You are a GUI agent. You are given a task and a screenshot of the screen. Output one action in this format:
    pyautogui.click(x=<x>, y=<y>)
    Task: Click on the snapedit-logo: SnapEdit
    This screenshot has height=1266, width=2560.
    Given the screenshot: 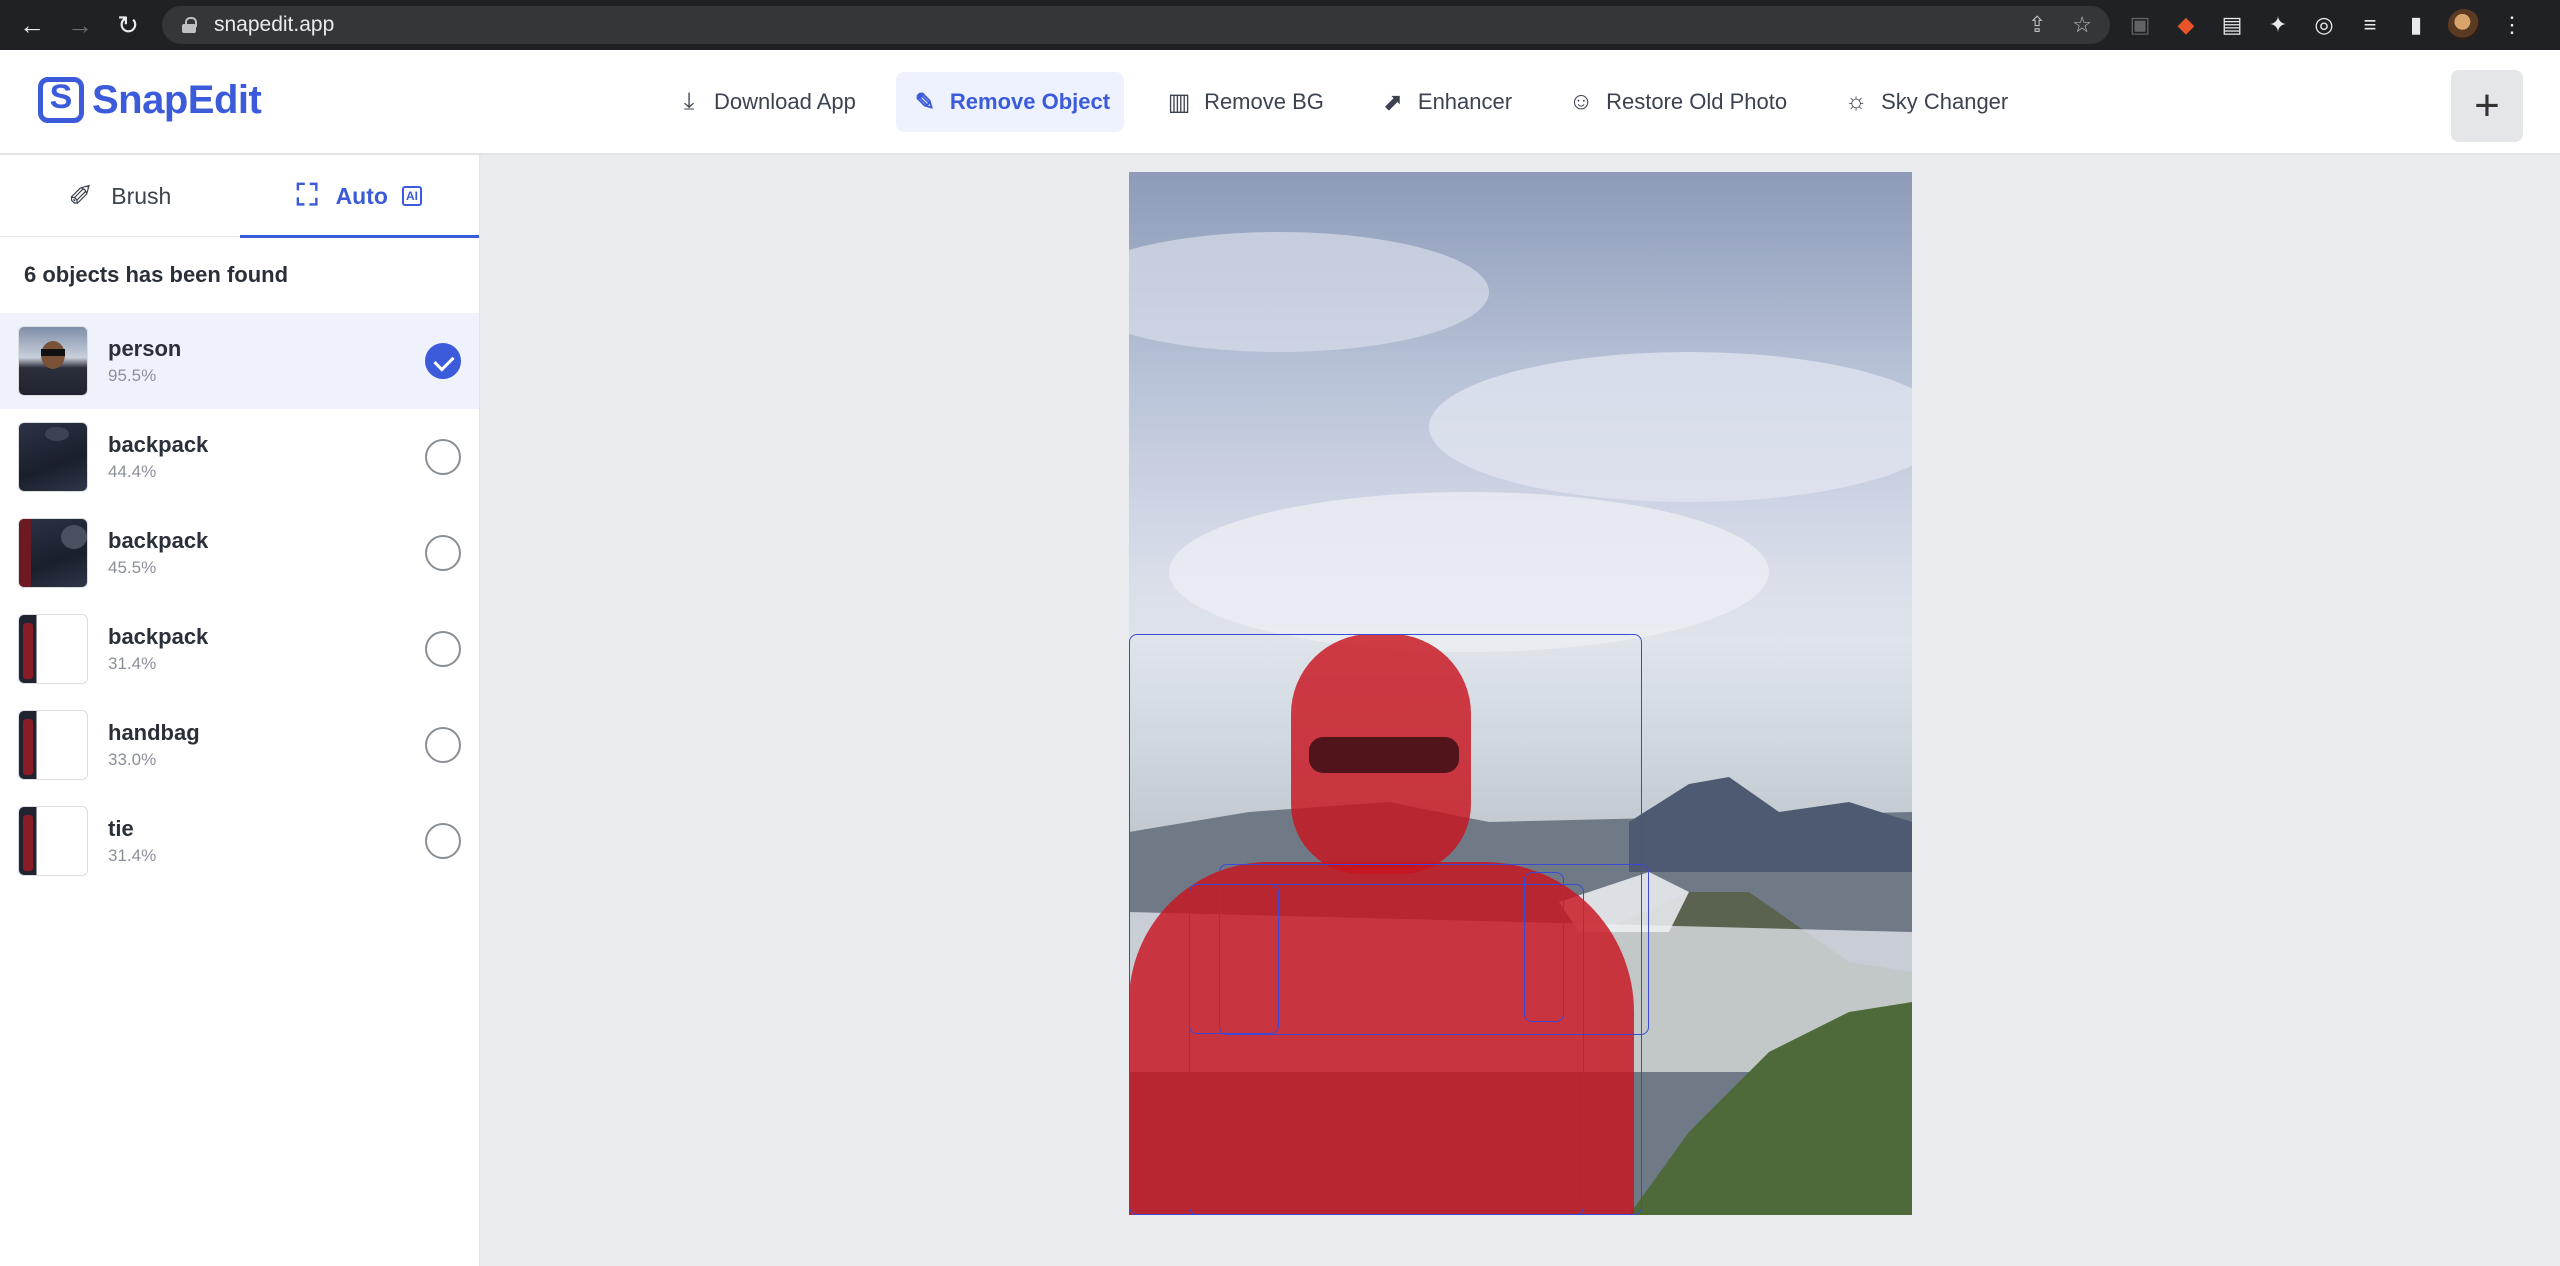 What is the action you would take?
    pyautogui.click(x=150, y=100)
    